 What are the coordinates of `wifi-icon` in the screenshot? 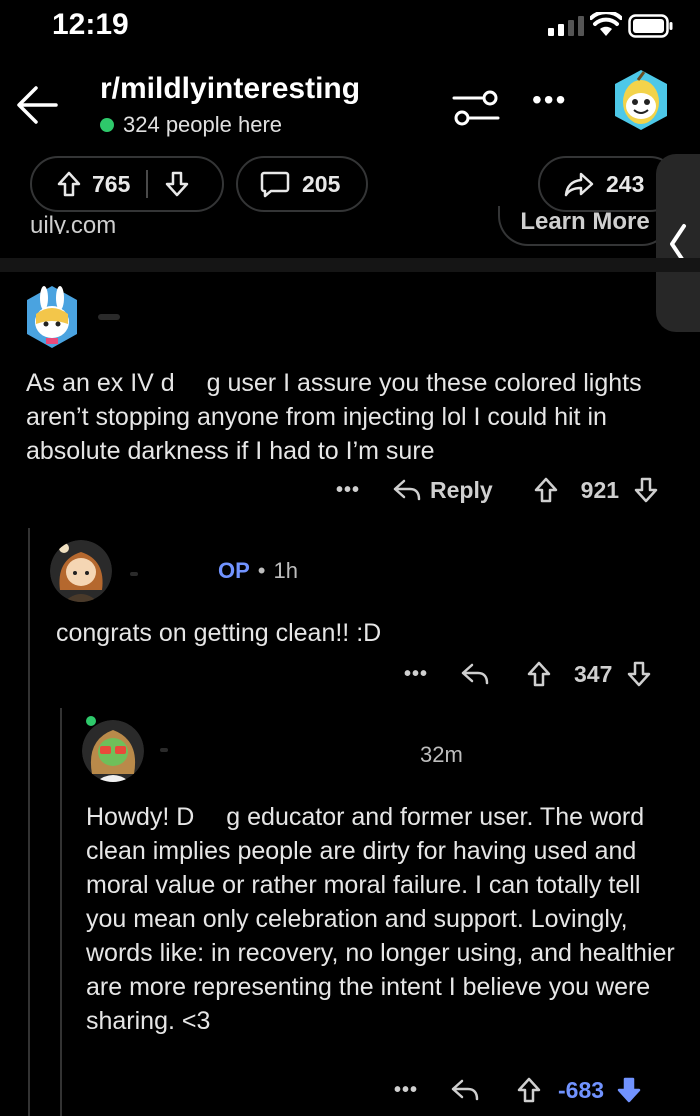 It's located at (606, 24).